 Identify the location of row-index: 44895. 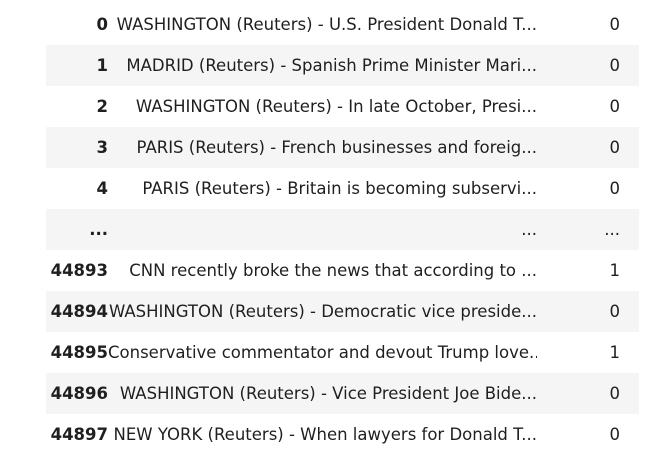
(79, 352).